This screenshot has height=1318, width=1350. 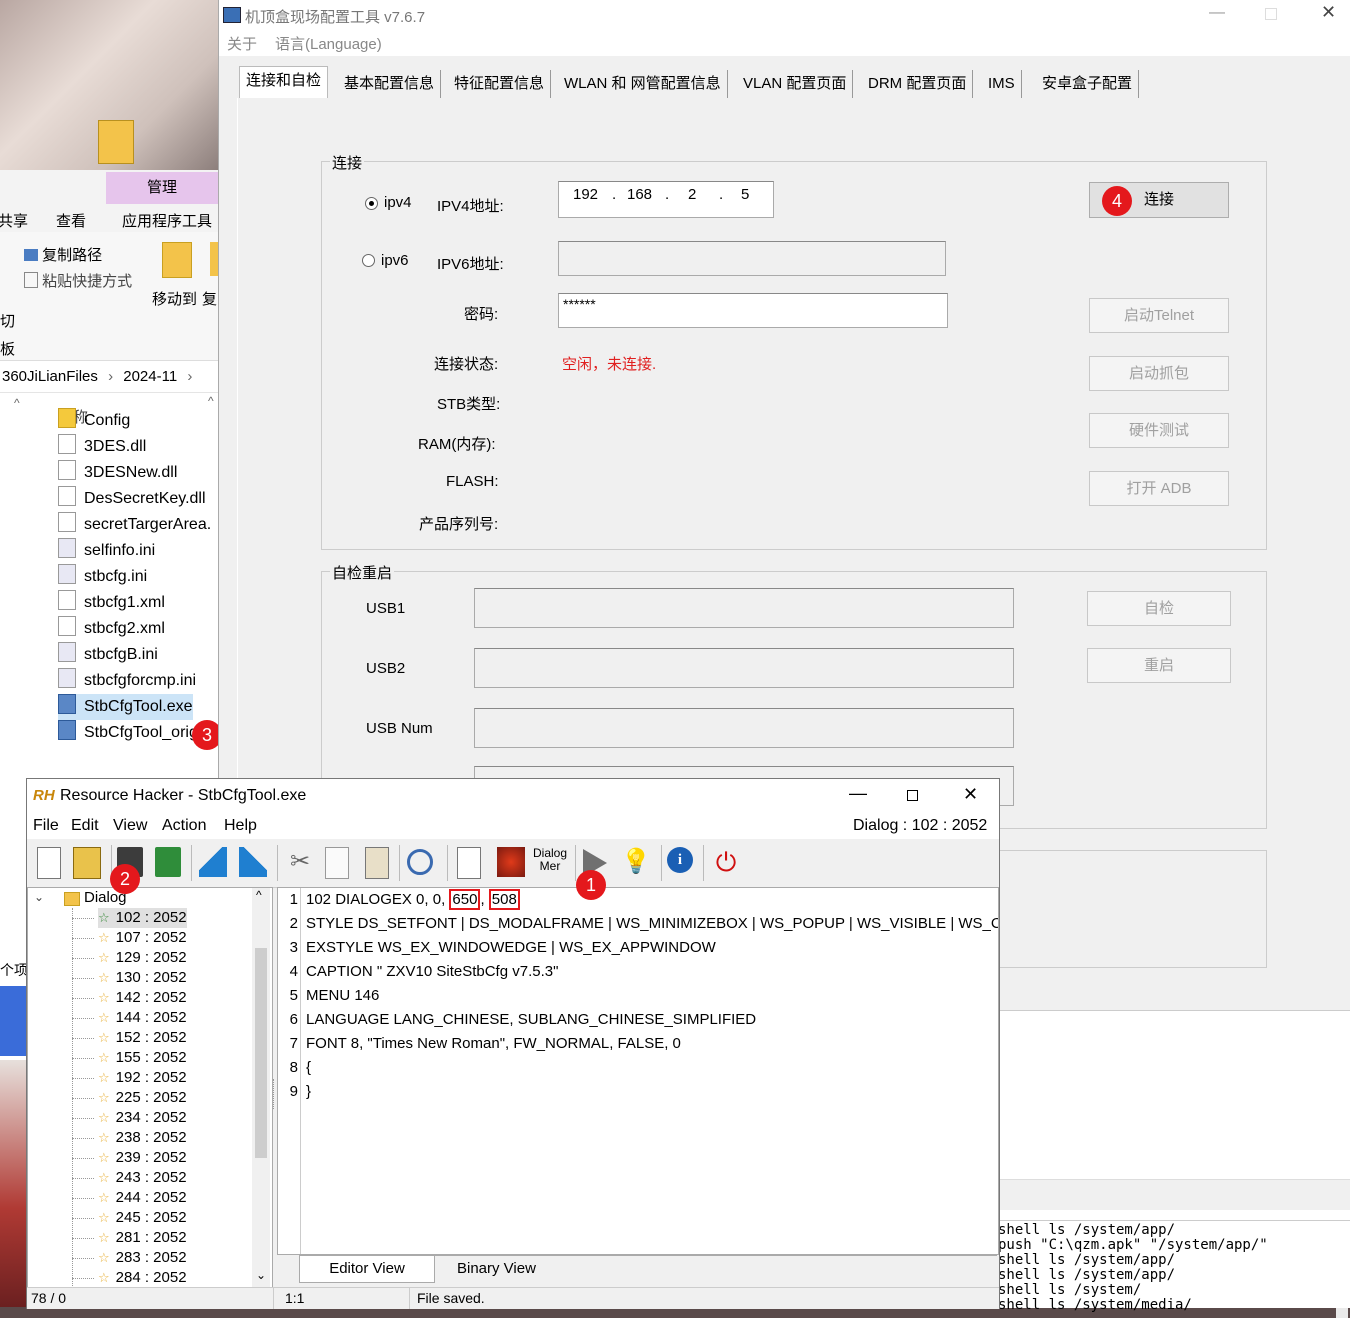 I want to click on file-item: stbcfg1.xml, so click(x=111, y=603).